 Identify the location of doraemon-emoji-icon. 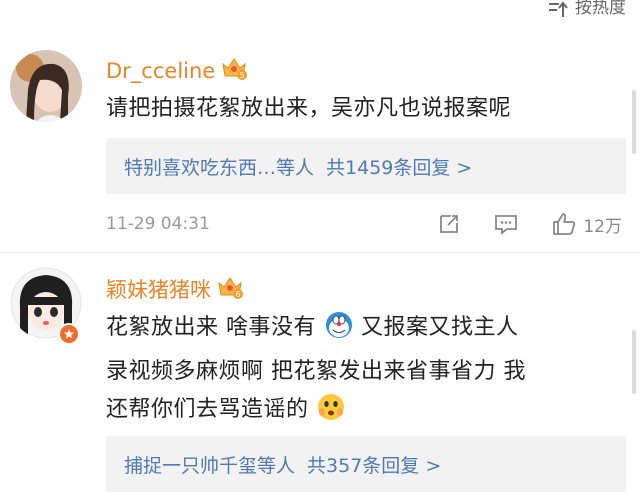
(339, 331).